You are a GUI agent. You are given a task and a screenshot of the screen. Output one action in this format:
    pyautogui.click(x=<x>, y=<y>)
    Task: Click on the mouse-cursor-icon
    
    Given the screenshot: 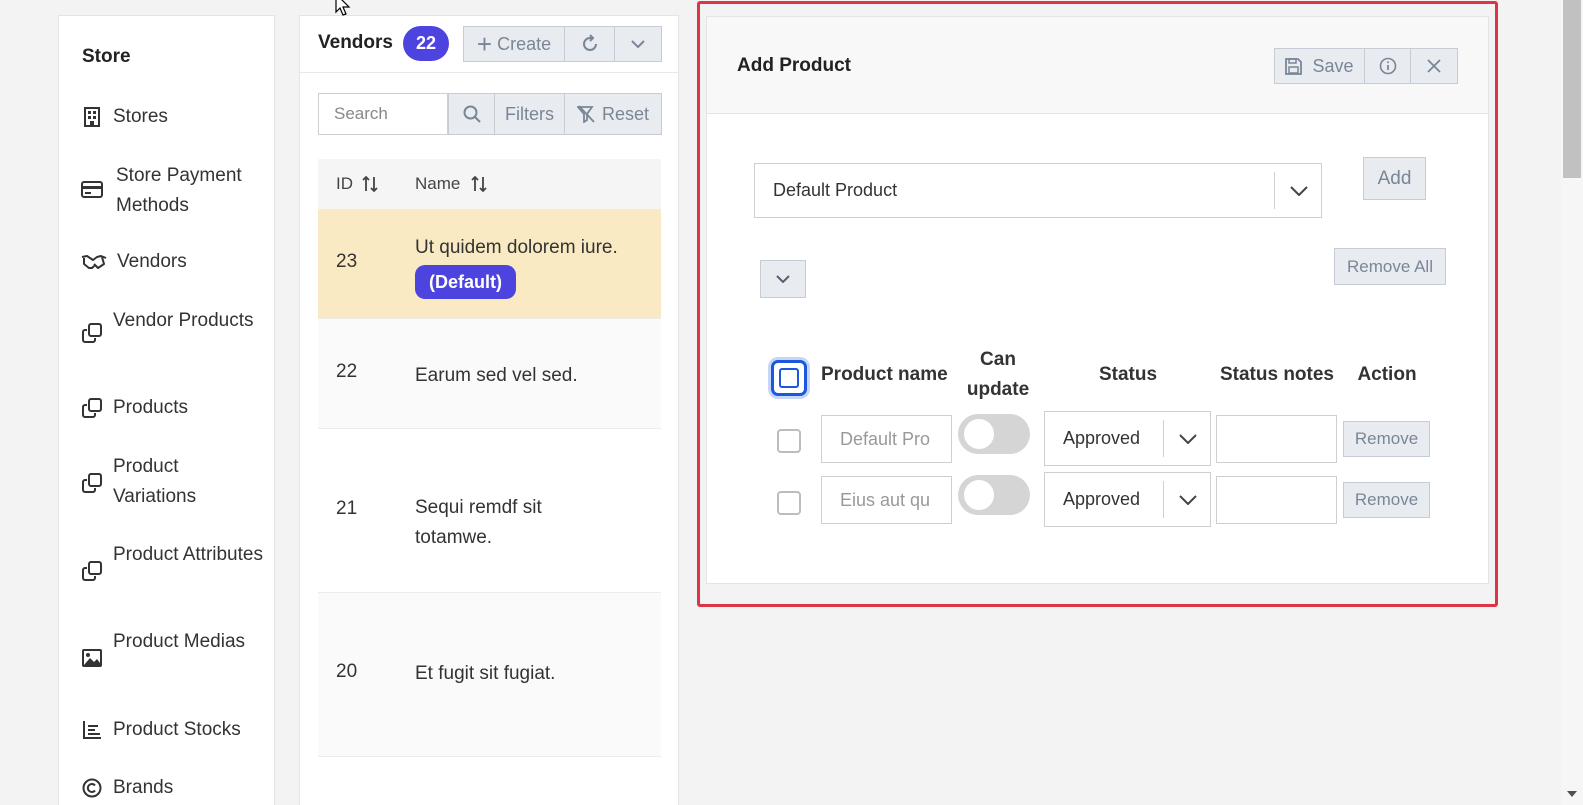 What is the action you would take?
    pyautogui.click(x=343, y=8)
    